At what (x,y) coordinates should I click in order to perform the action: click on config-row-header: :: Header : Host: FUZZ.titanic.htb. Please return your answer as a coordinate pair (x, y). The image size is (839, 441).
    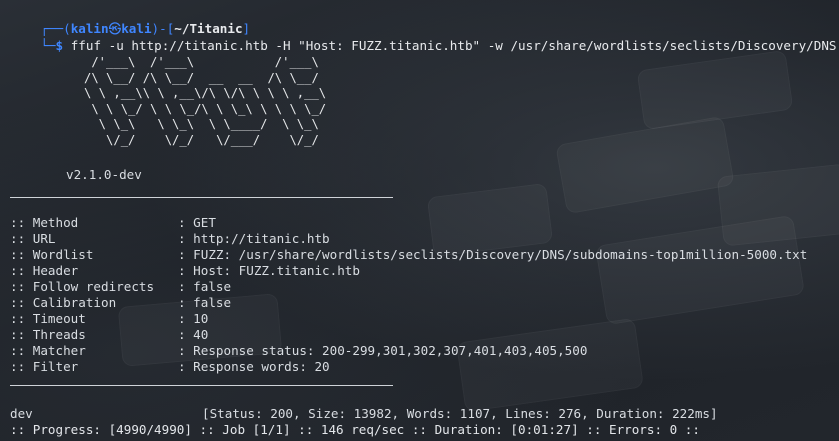
    Looking at the image, I should click on (185, 271).